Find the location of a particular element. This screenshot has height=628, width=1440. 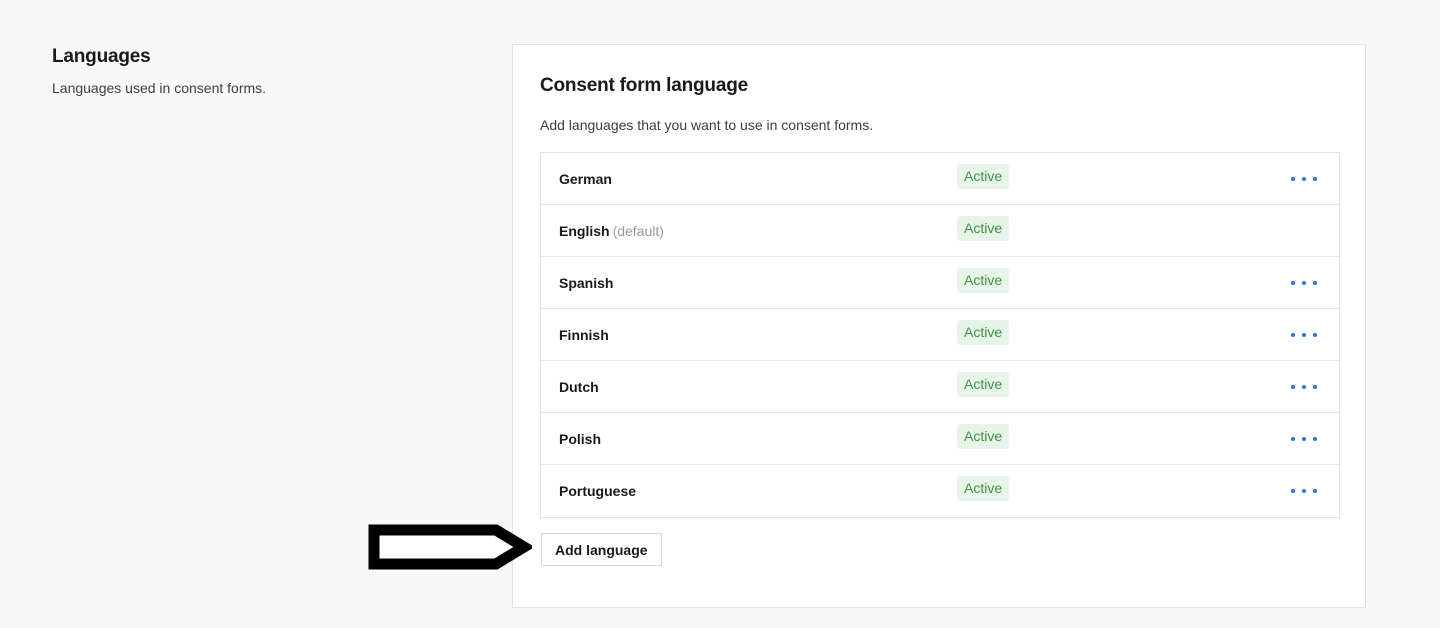

language-name: Finnish is located at coordinates (584, 335).